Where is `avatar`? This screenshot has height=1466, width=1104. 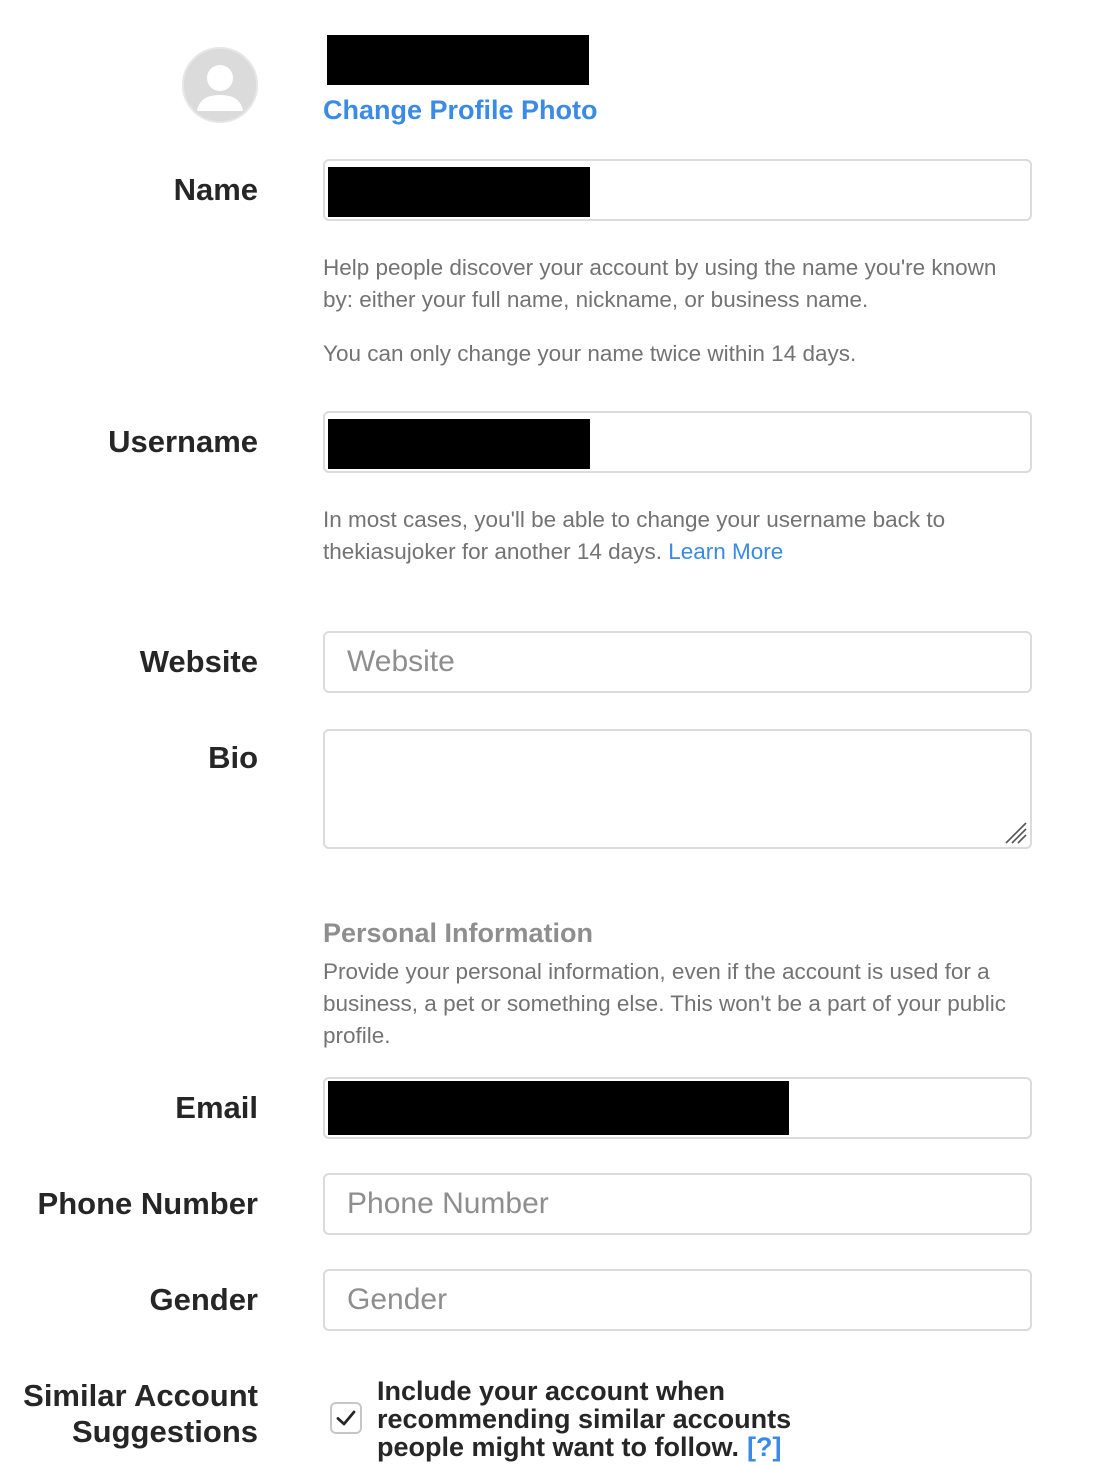
avatar is located at coordinates (220, 85).